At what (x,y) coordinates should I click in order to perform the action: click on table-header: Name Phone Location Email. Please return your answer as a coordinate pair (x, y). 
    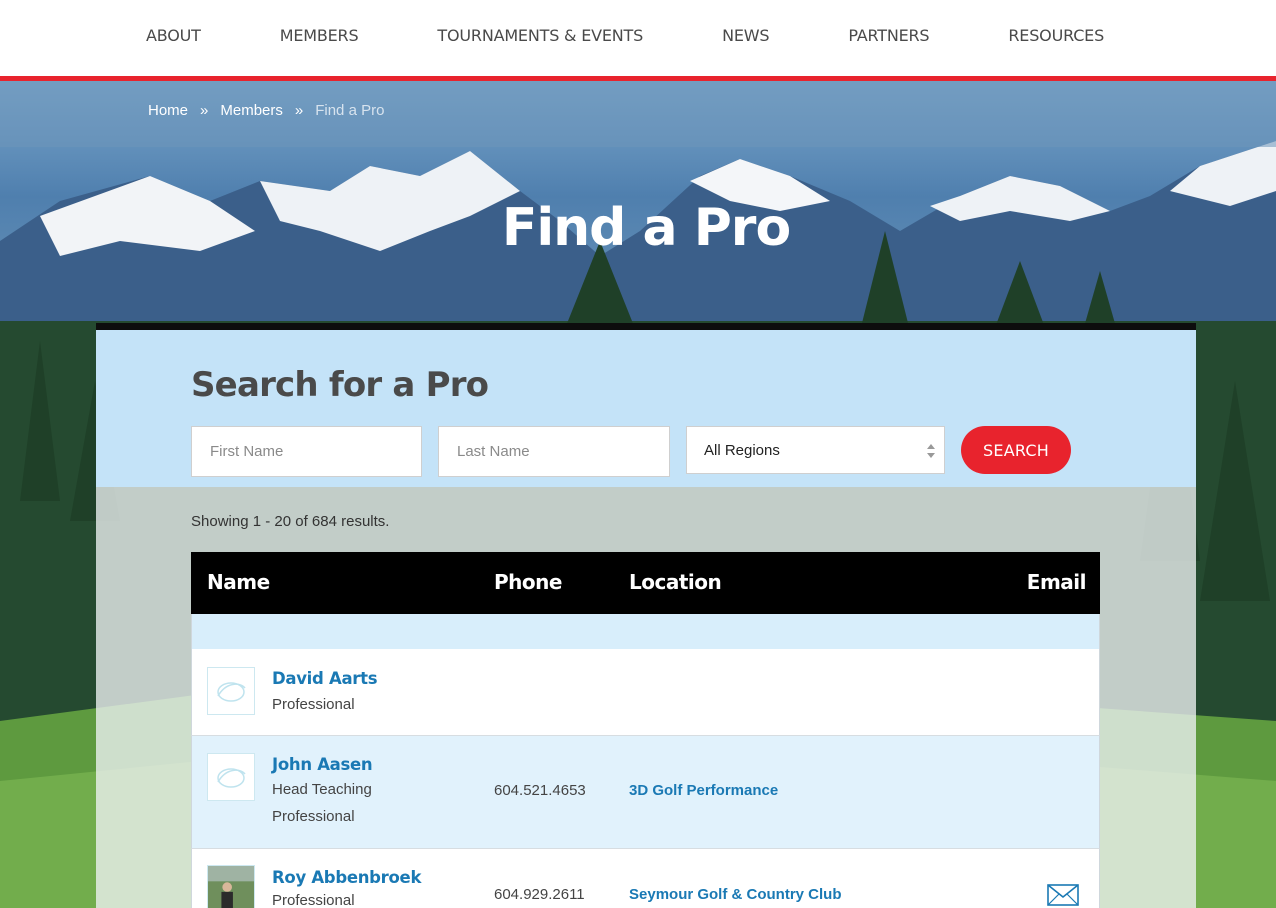
    Looking at the image, I should click on (645, 583).